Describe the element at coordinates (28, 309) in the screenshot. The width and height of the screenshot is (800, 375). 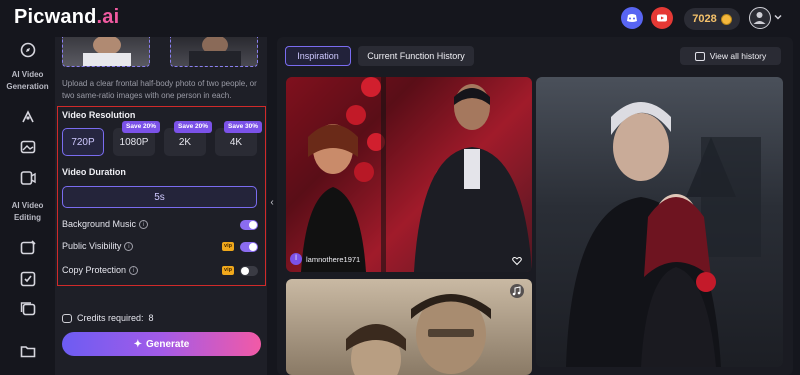
I see `video-layers-icon` at that location.